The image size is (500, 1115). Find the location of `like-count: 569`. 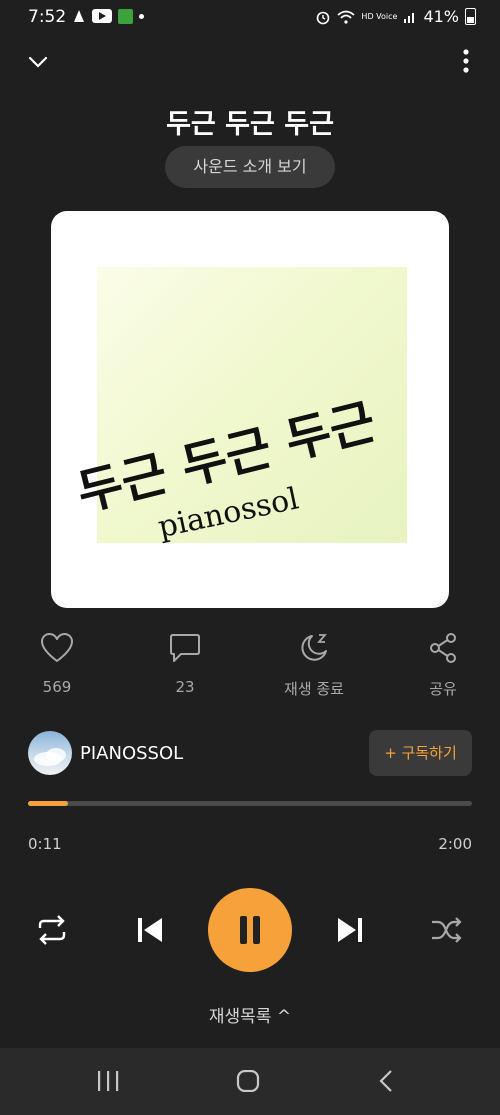

like-count: 569 is located at coordinates (57, 687).